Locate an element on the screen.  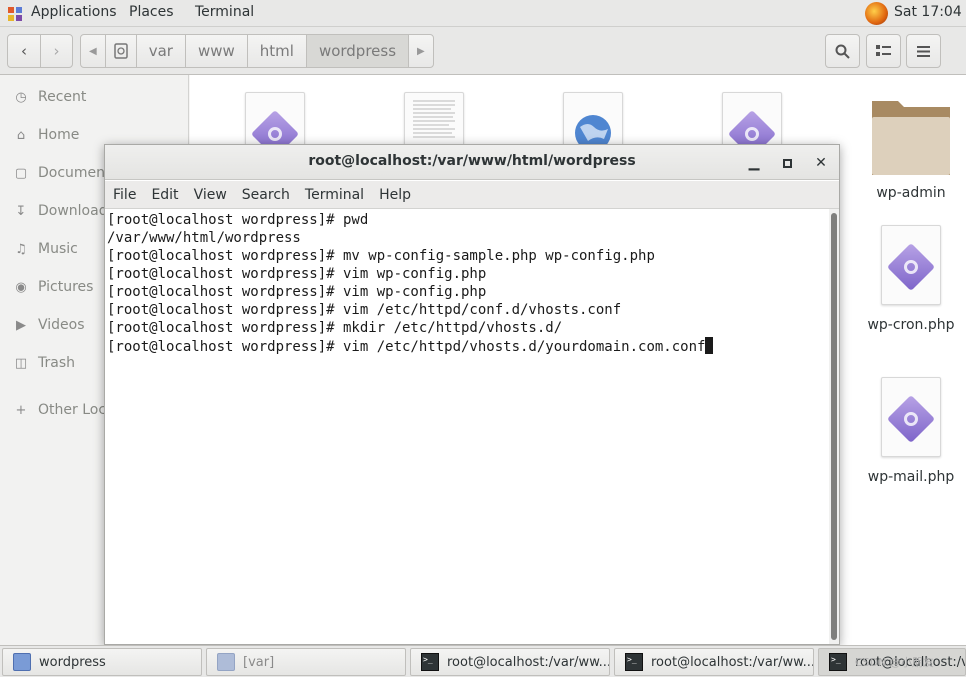
top-bar: Applications Places Terminal Sat 17:04 is located at coordinates (483, 13).